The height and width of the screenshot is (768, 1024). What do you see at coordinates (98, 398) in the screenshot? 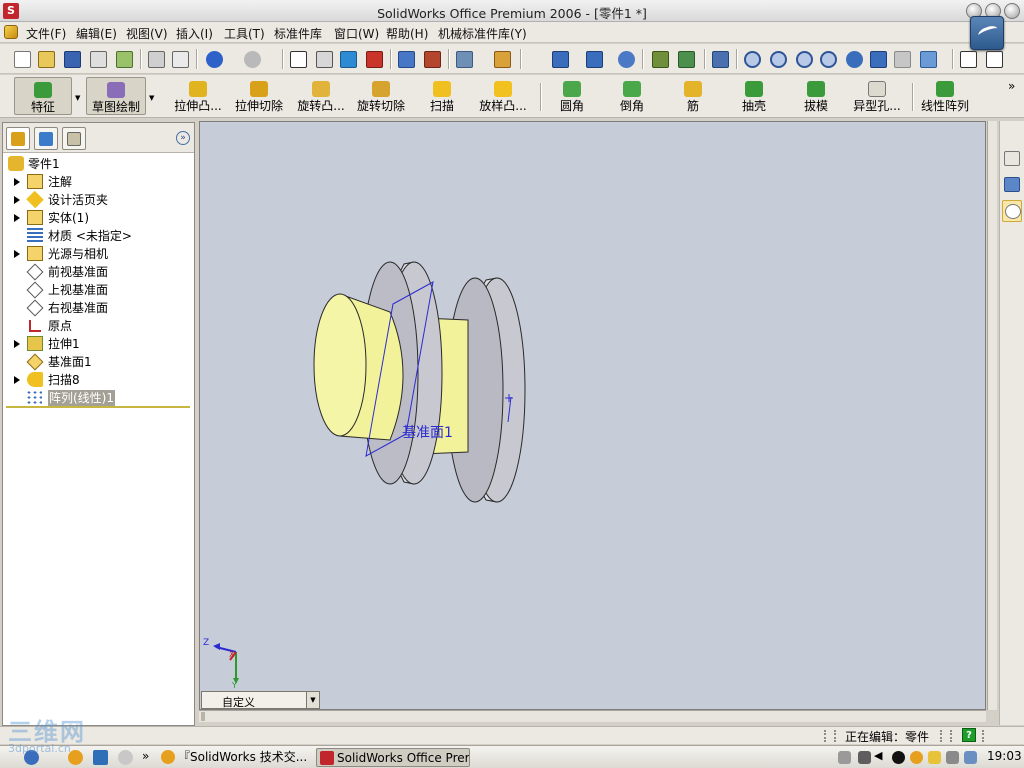
I see `tree-item-linear-pattern1: 阵列(线性)1` at bounding box center [98, 398].